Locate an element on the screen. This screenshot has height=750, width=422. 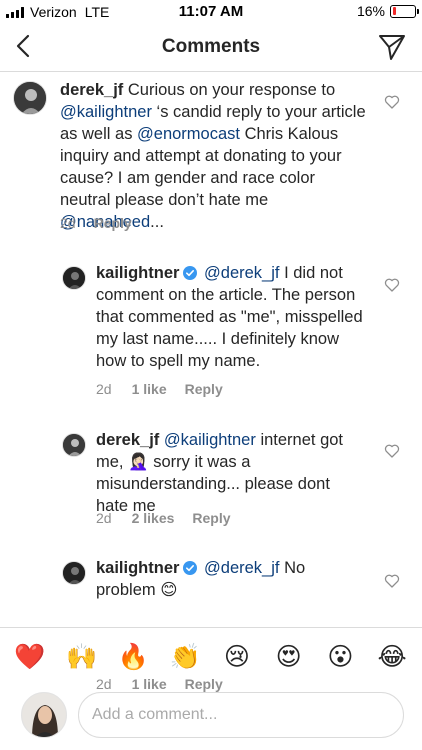
nav-bar: Comments is located at coordinates (211, 47).